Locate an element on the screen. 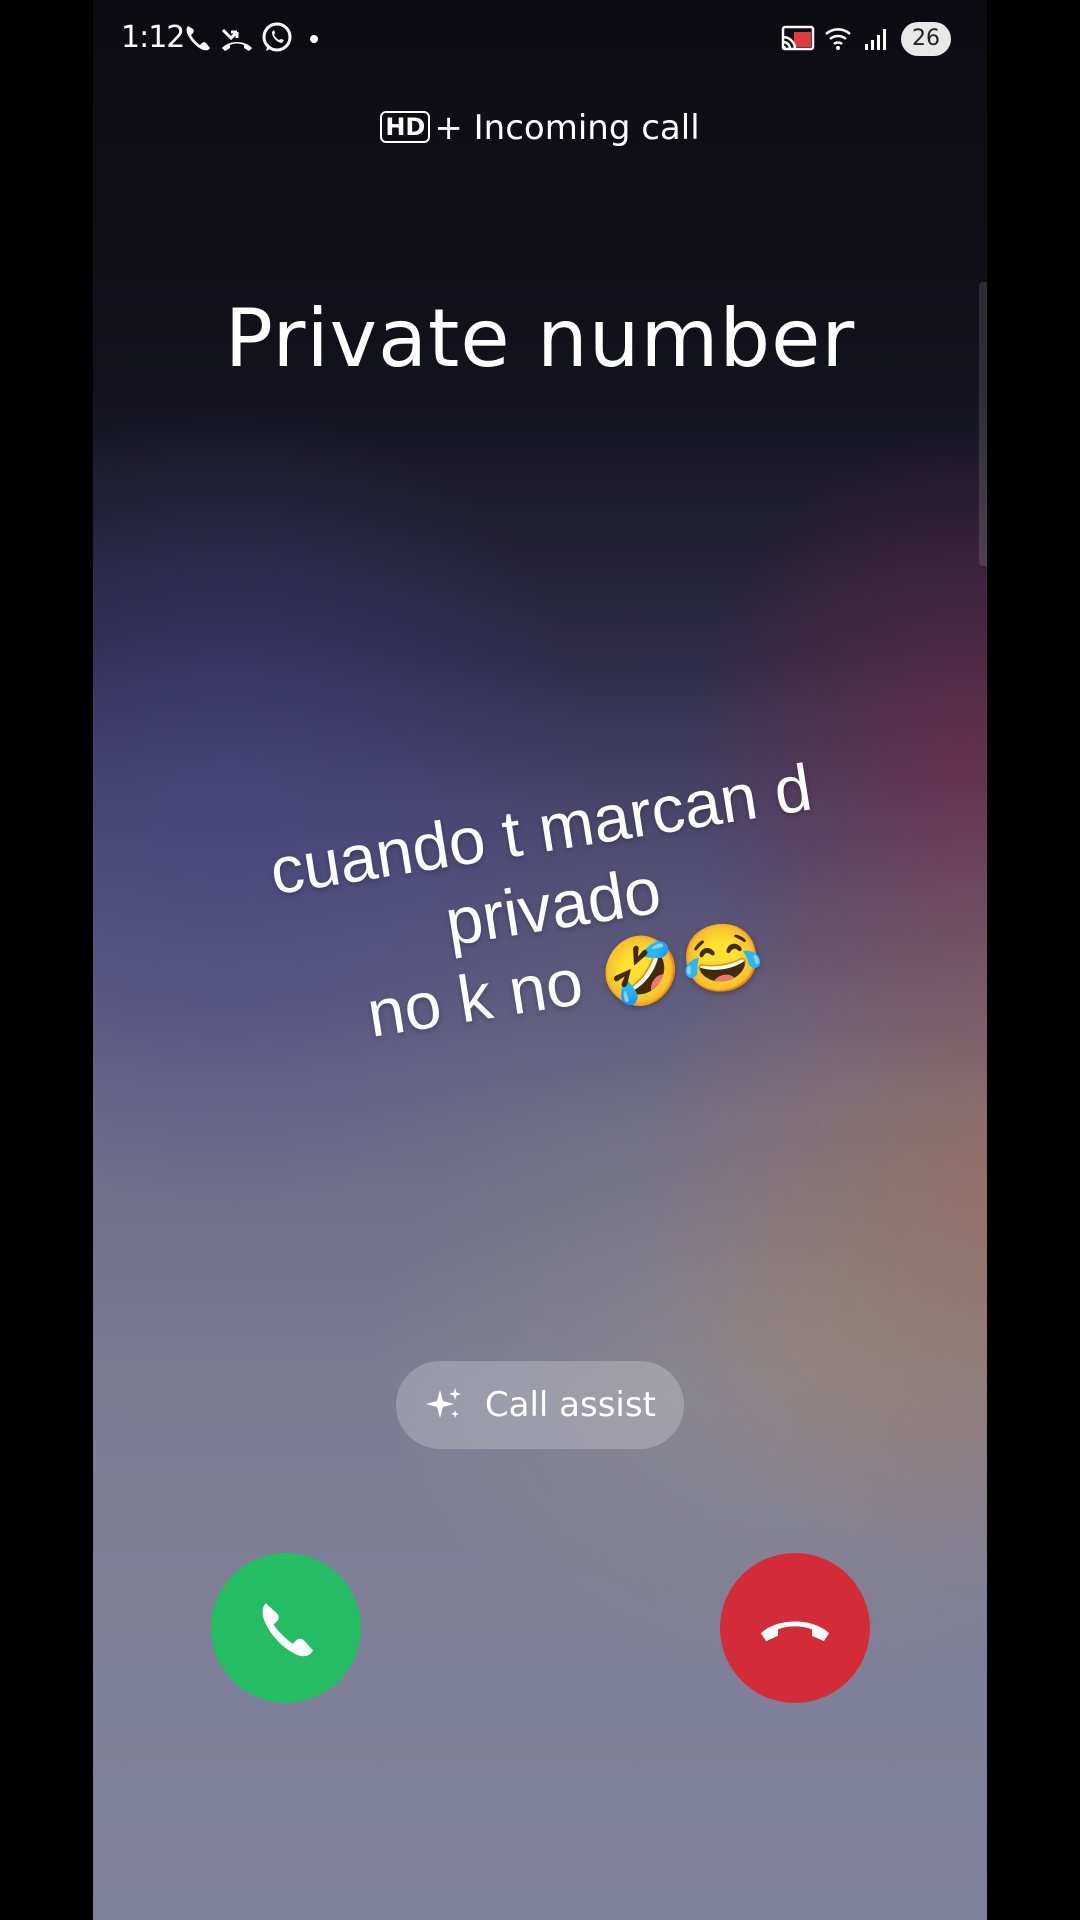  call-status: HD + Incoming call is located at coordinates (540, 128).